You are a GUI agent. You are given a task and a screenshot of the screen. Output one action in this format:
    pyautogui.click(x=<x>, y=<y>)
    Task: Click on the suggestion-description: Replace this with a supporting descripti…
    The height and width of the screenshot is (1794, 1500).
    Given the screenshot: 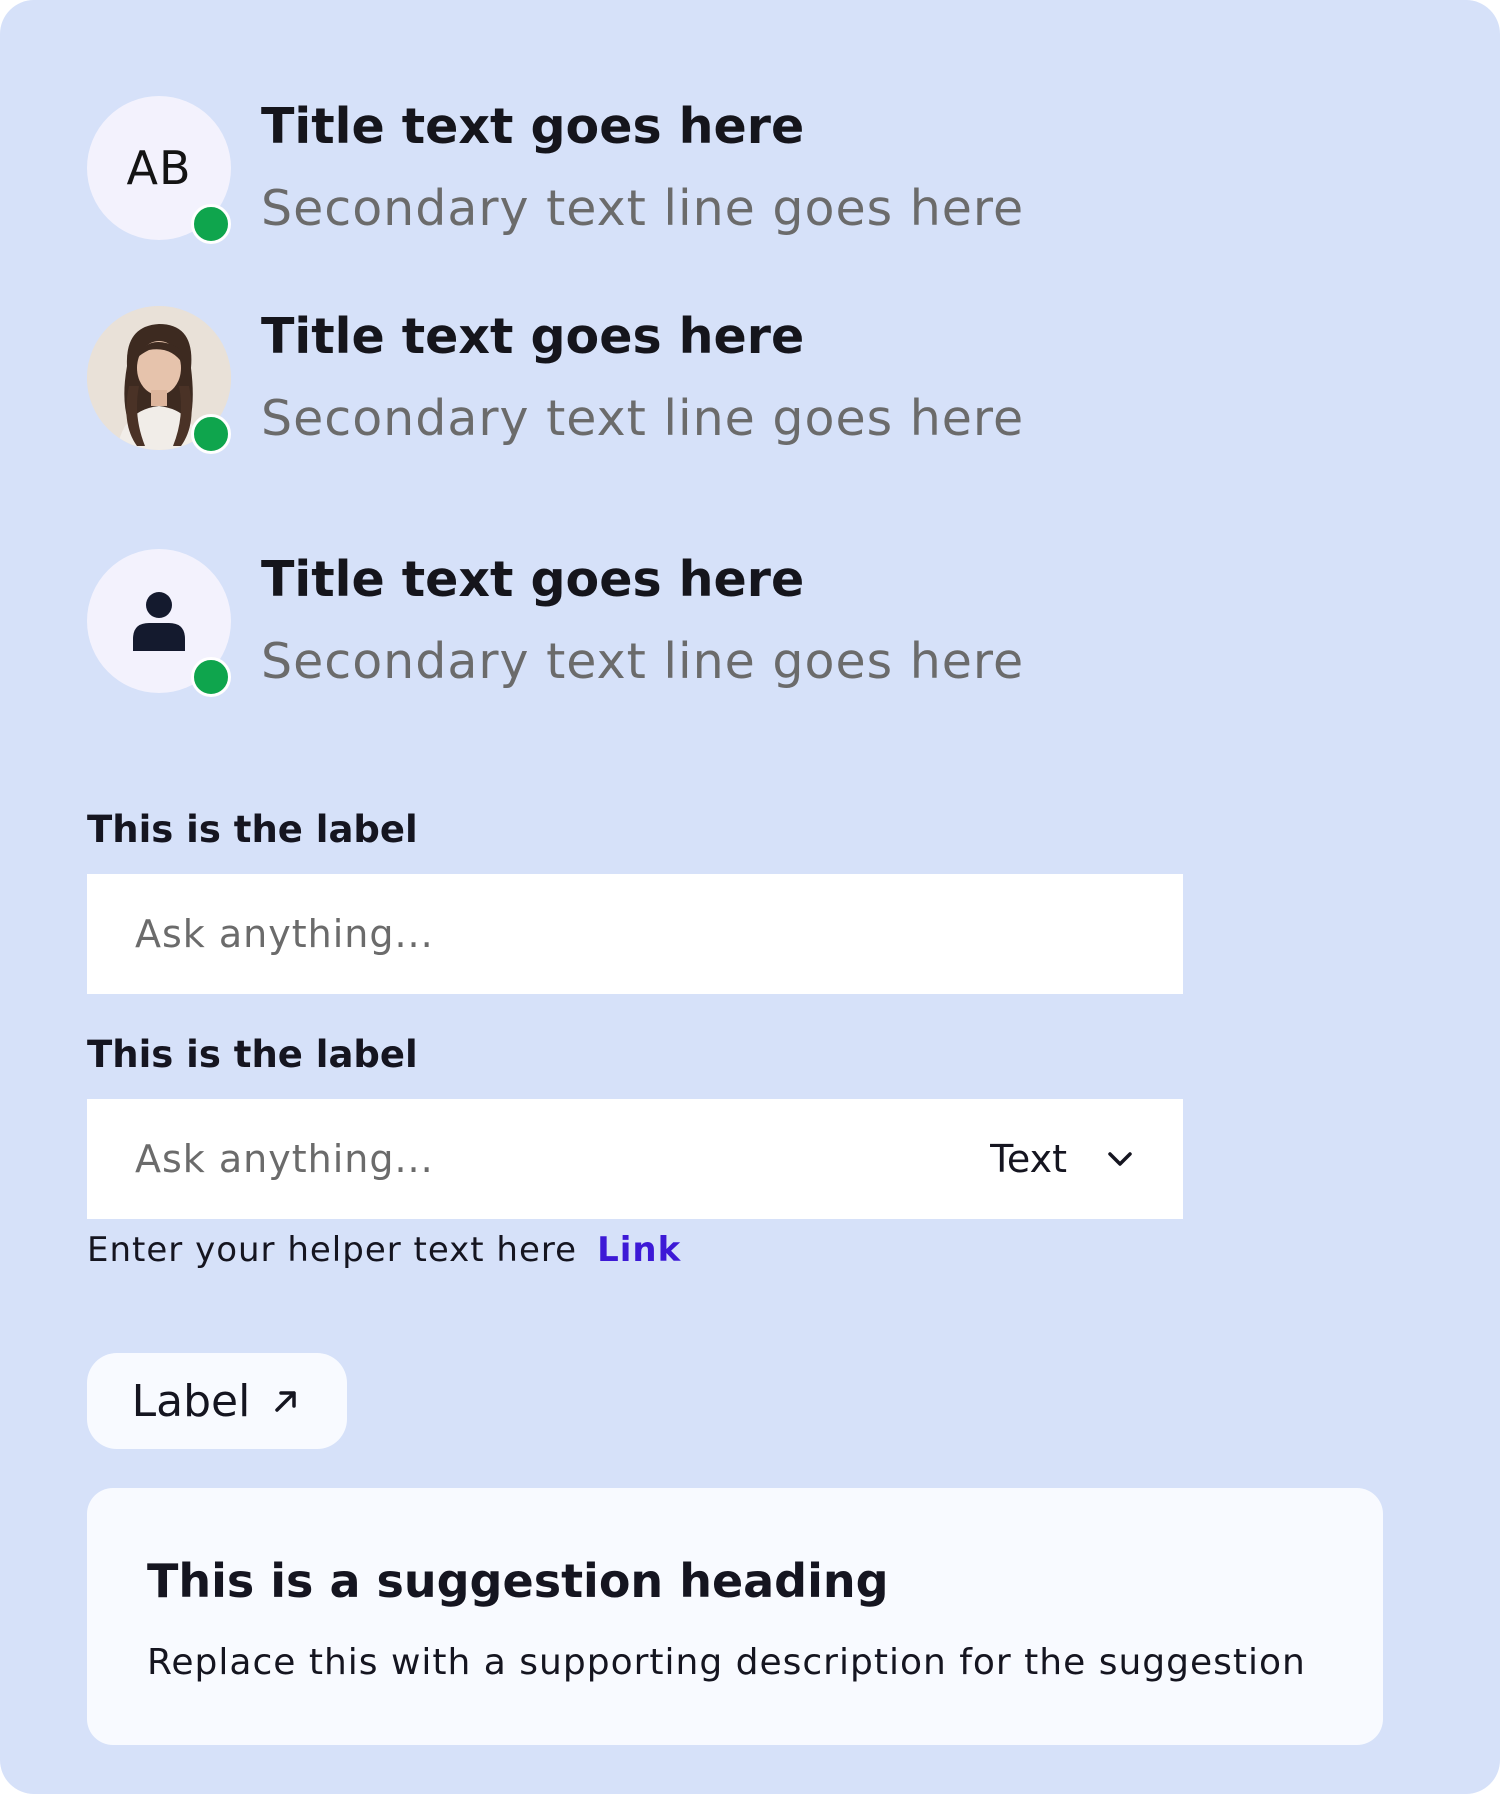 What is the action you would take?
    pyautogui.click(x=726, y=1662)
    